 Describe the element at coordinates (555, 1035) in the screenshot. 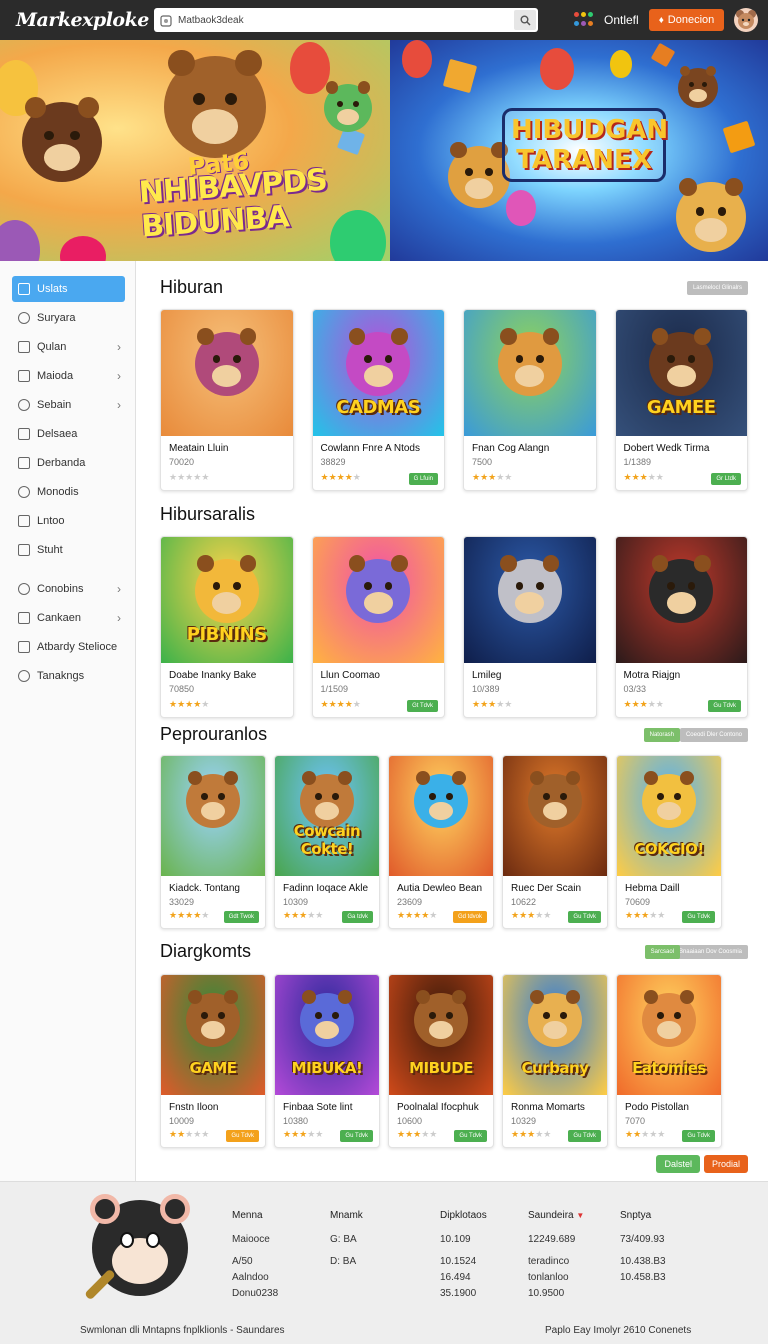

I see `game-thumbnail: Curbany` at that location.